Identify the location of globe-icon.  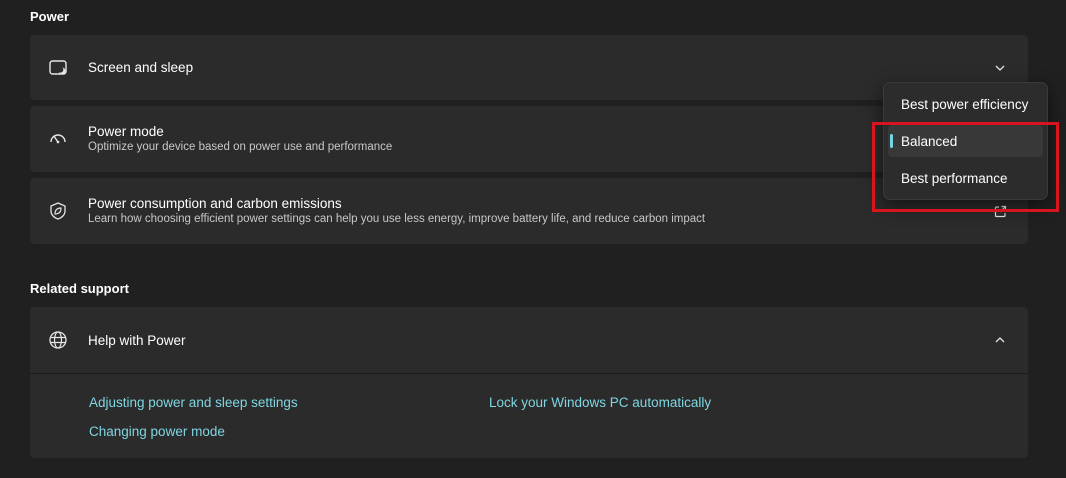
(58, 340).